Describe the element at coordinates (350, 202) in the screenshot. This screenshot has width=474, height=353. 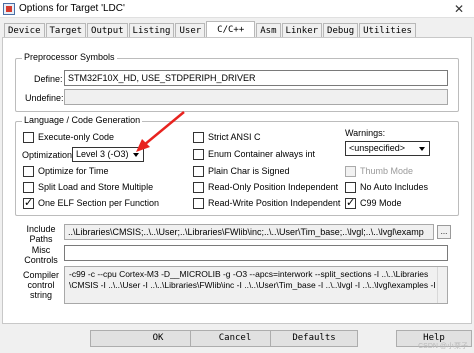
I see `c99-mode-checkbox` at that location.